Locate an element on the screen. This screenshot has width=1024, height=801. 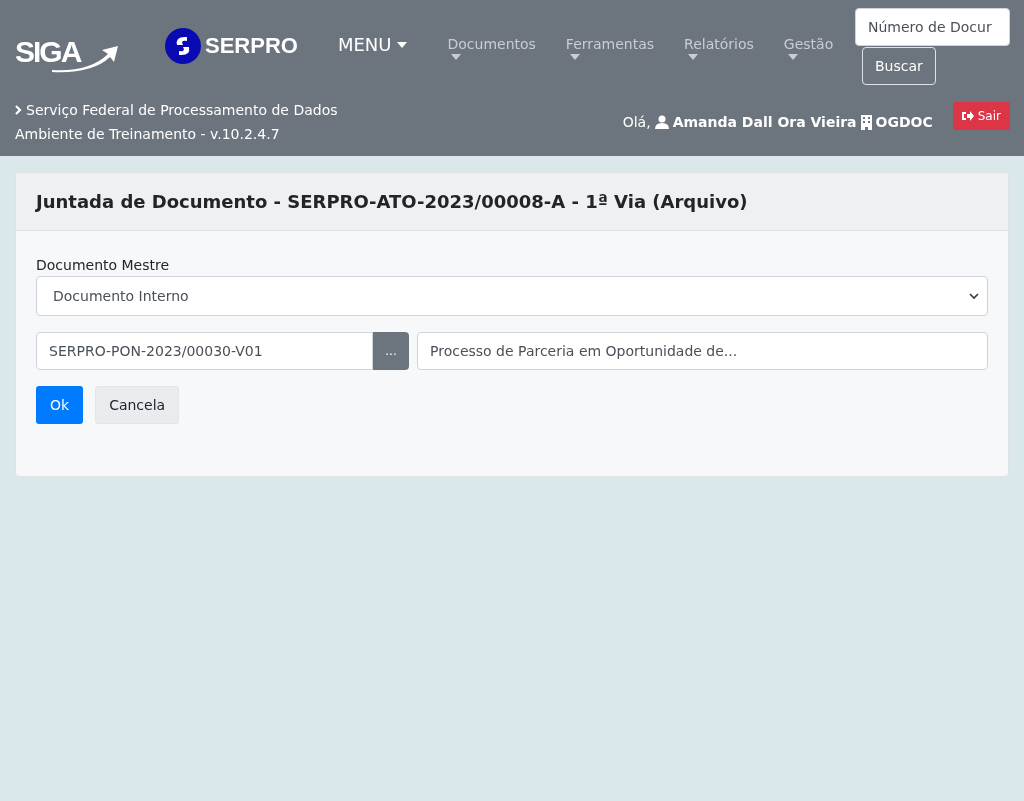
environment-version: Ambiente de Treinamento - v.10.2.4.7 is located at coordinates (148, 134).